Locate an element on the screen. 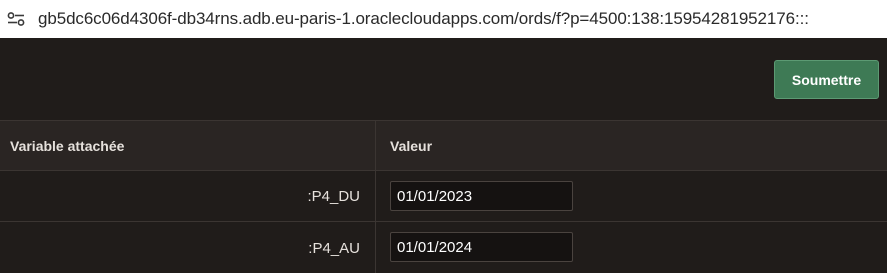  submit-button: Soumettre is located at coordinates (826, 79).